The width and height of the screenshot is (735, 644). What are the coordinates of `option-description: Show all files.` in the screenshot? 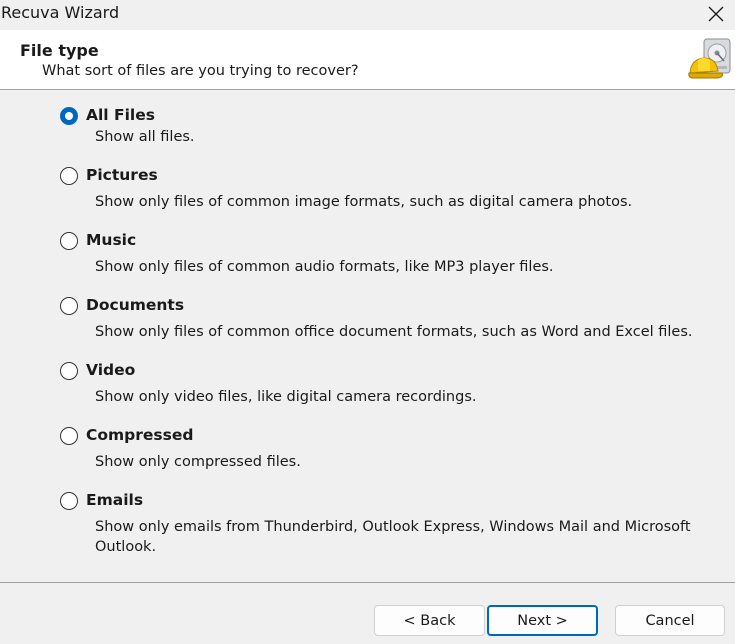 It's located at (145, 137).